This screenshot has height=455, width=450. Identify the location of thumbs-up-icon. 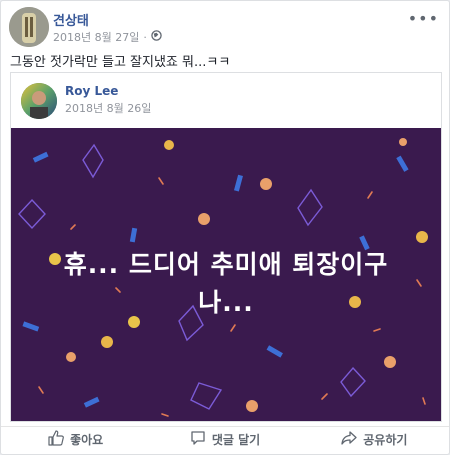
(56, 439).